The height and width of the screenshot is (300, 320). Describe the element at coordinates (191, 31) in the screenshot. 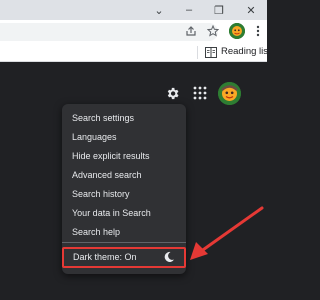

I see `share-icon` at that location.